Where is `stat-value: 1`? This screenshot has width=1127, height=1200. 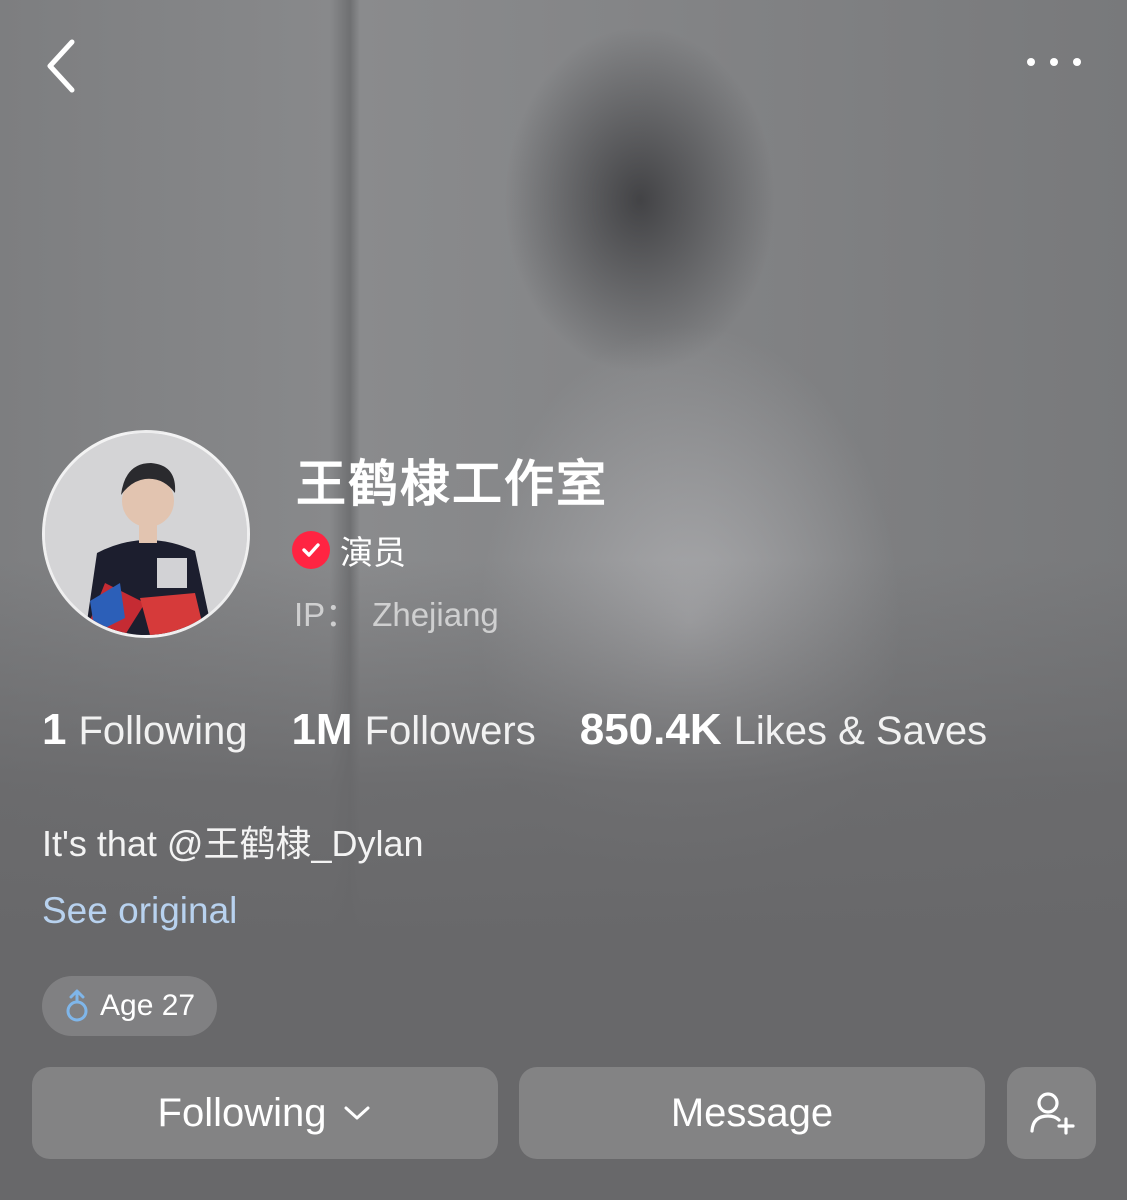
stat-value: 1 is located at coordinates (54, 729).